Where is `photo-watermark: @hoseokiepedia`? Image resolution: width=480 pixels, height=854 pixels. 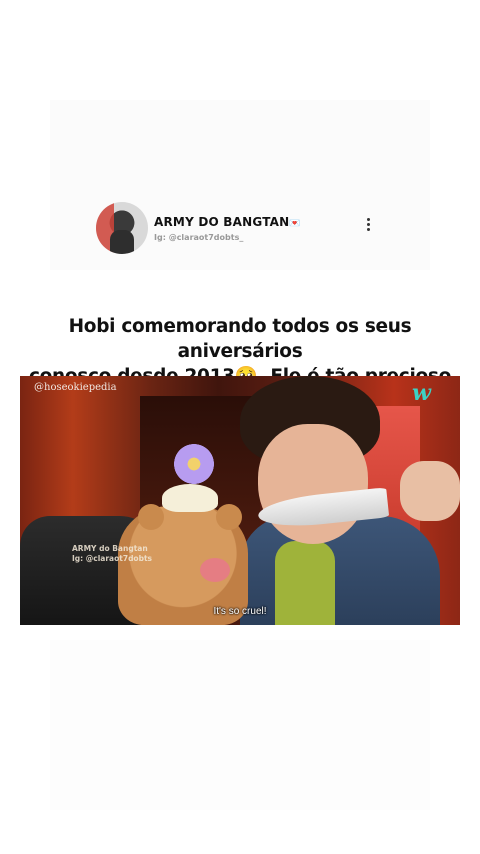
photo-watermark: @hoseokiepedia is located at coordinates (75, 387).